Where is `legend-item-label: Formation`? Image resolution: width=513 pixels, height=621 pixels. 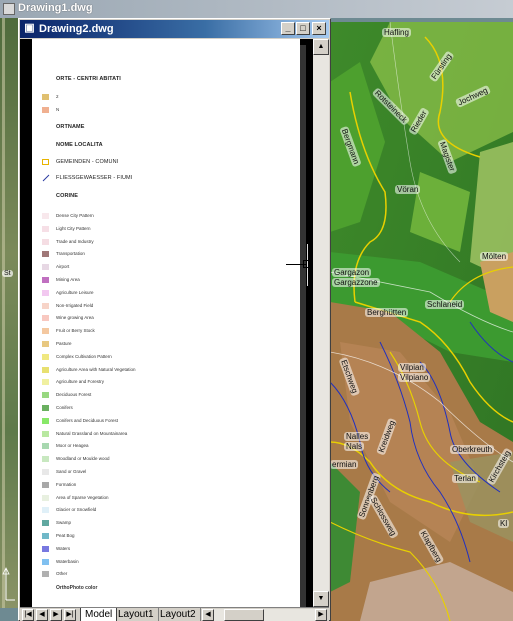 legend-item-label: Formation is located at coordinates (66, 484).